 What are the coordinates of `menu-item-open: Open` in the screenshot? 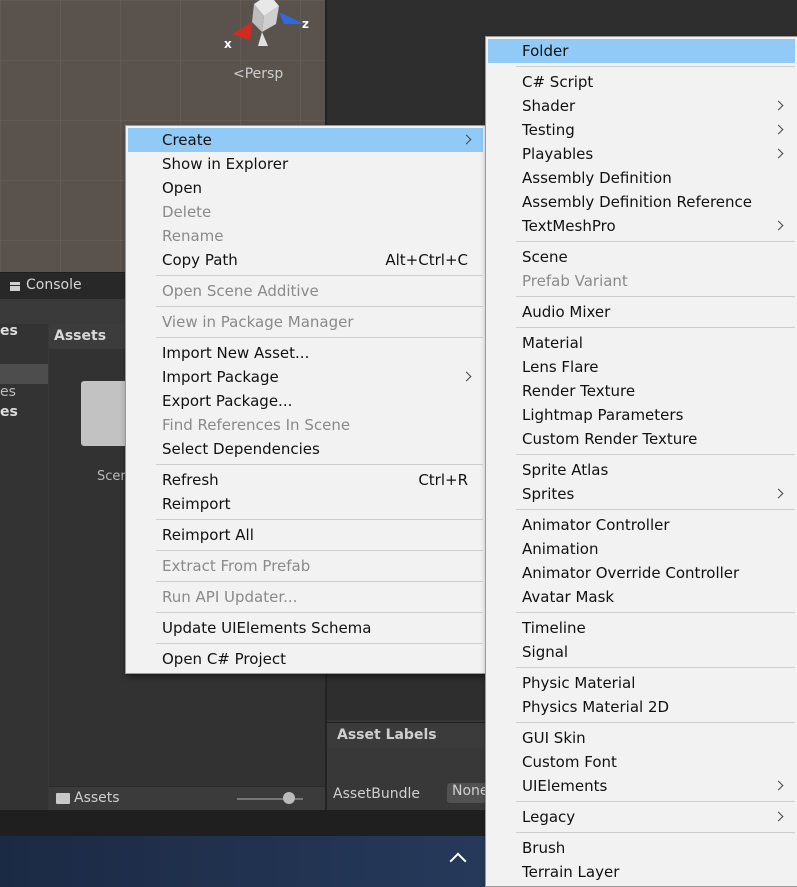 It's located at (305, 188).